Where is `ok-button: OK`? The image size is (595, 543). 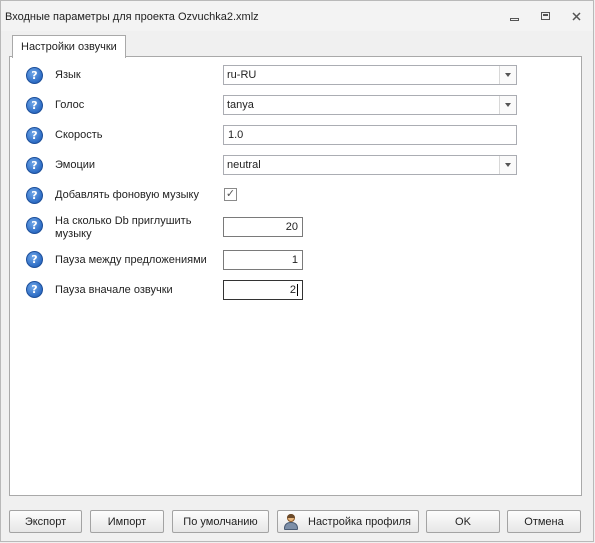 ok-button: OK is located at coordinates (463, 521).